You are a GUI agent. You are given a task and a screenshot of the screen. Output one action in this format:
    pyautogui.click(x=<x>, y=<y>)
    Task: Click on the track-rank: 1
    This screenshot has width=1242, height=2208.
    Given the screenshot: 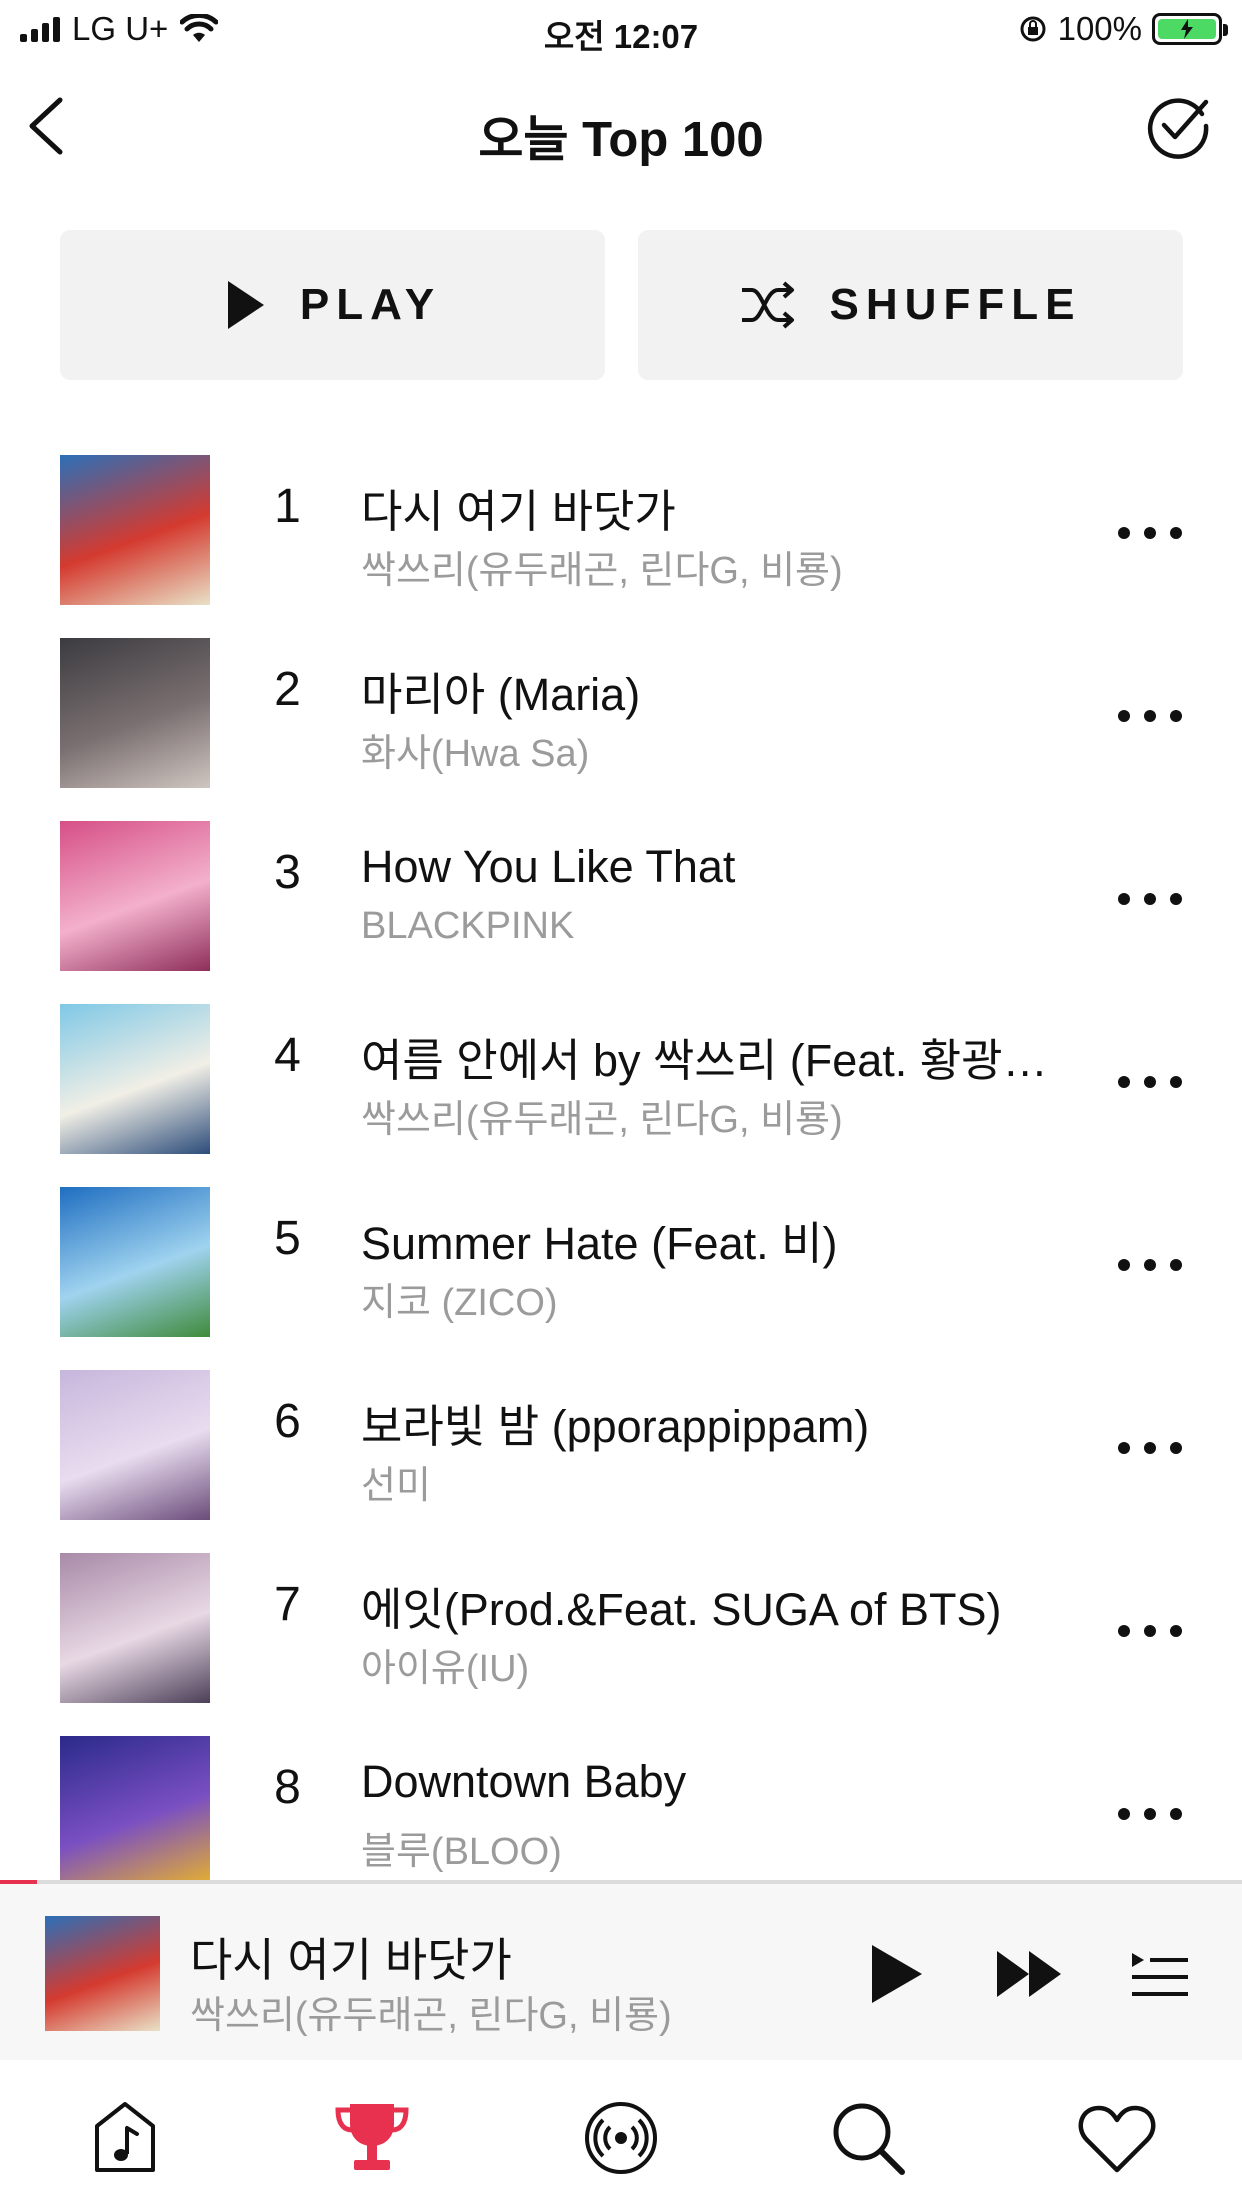 What is the action you would take?
    pyautogui.click(x=287, y=506)
    